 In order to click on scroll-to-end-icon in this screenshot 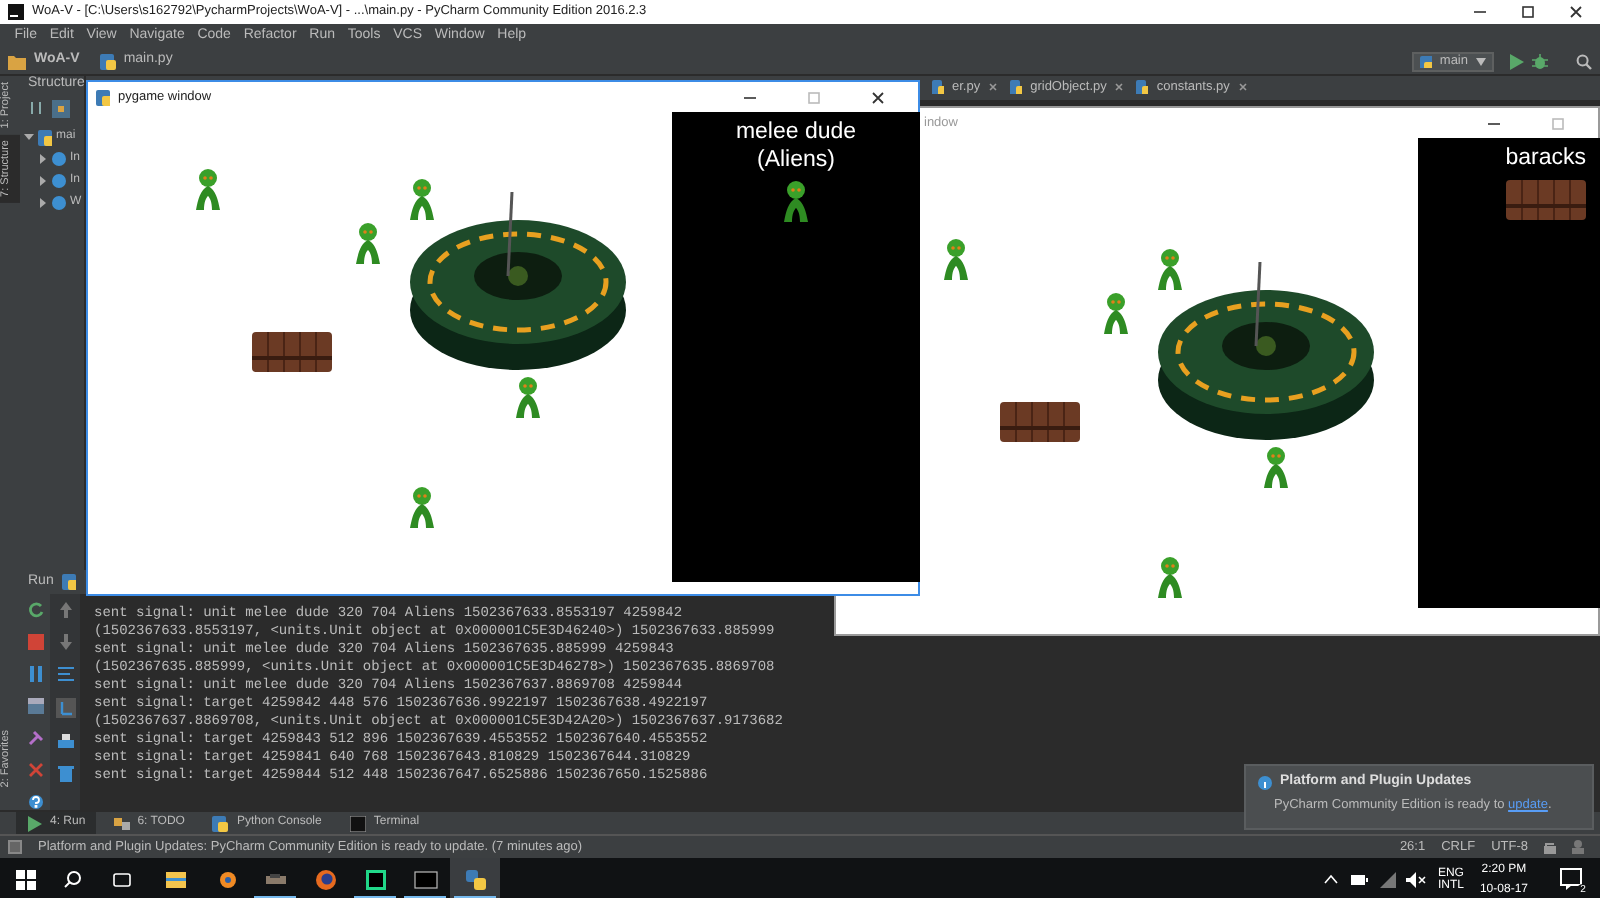, I will do `click(65, 708)`.